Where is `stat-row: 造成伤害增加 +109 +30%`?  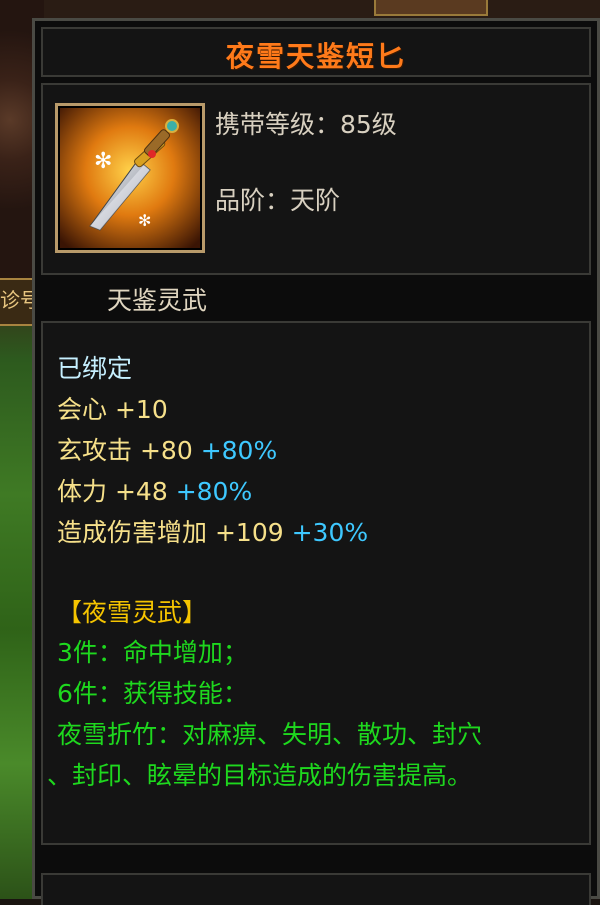 stat-row: 造成伤害增加 +109 +30% is located at coordinates (212, 531).